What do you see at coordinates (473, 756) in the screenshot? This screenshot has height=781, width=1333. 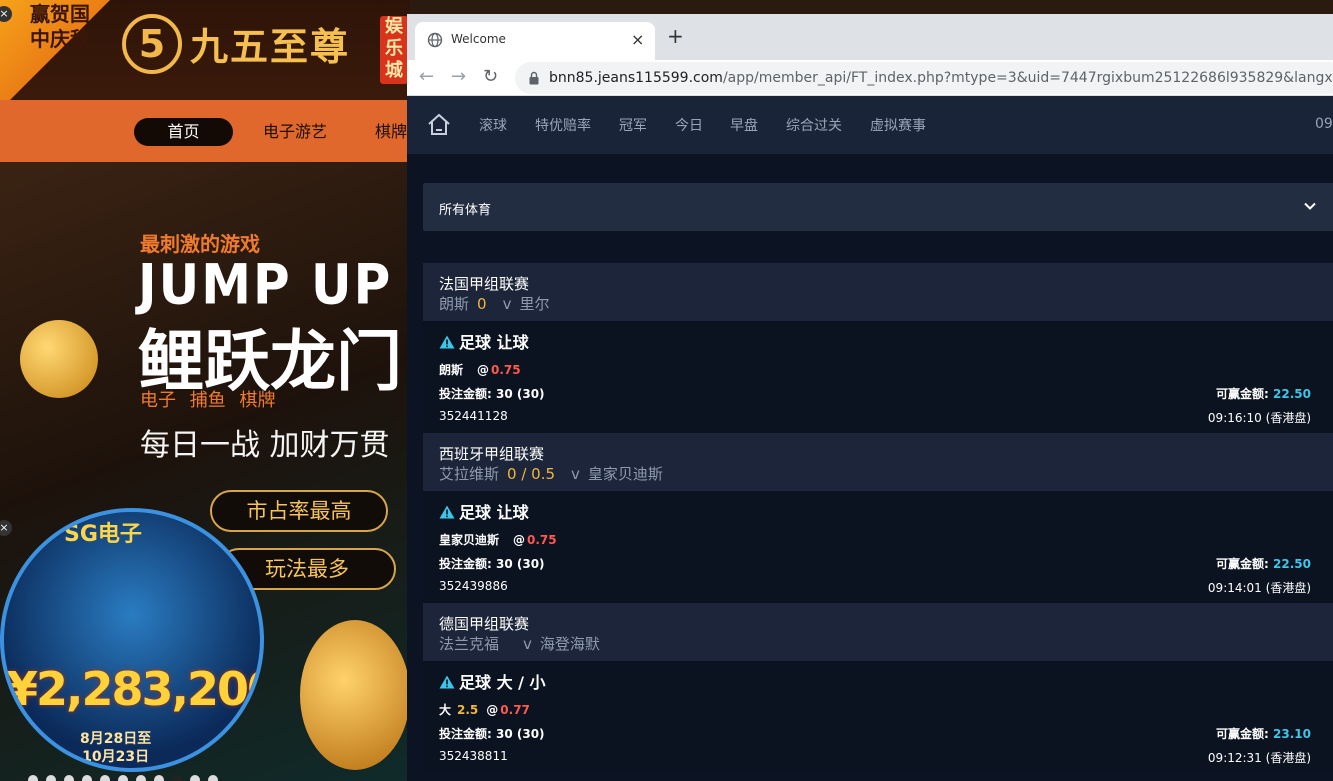 I see `ticket-number: 352438811` at bounding box center [473, 756].